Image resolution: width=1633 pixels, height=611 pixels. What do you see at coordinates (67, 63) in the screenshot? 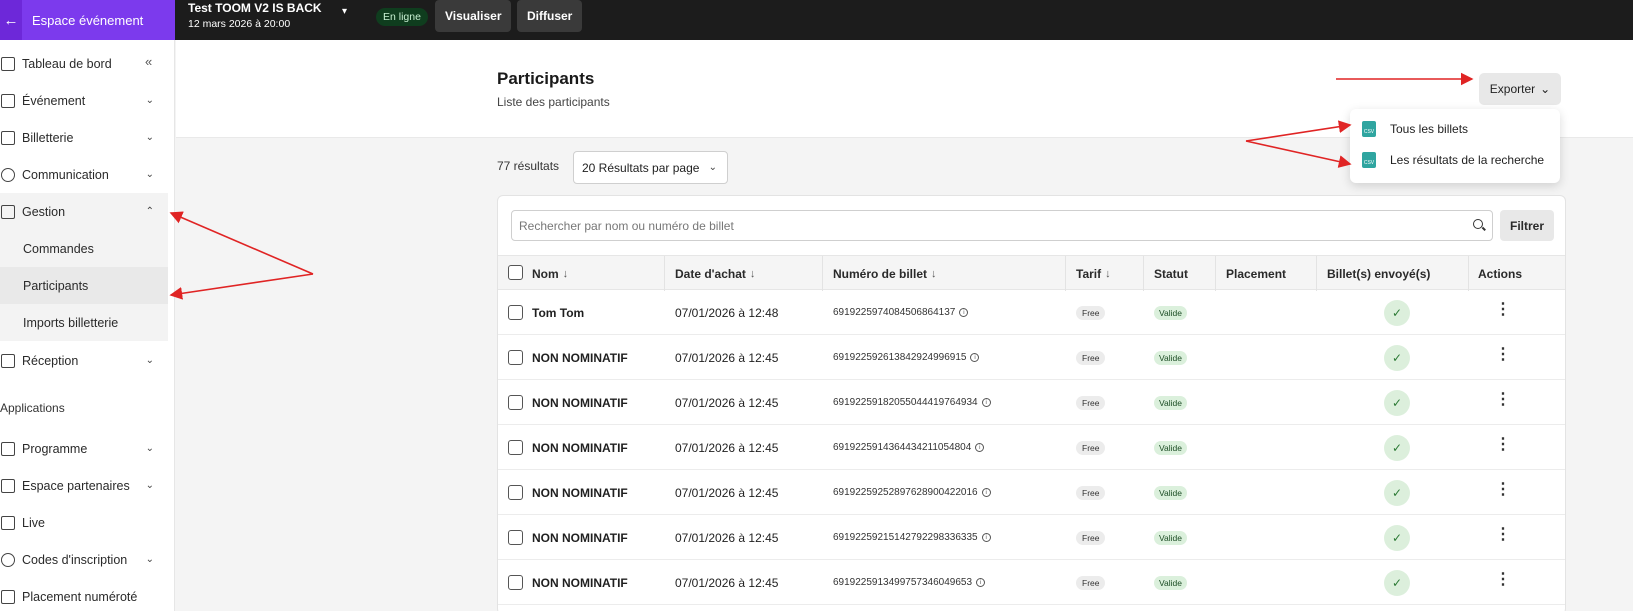
I see `sidebar-item-label: Tableau de bord` at bounding box center [67, 63].